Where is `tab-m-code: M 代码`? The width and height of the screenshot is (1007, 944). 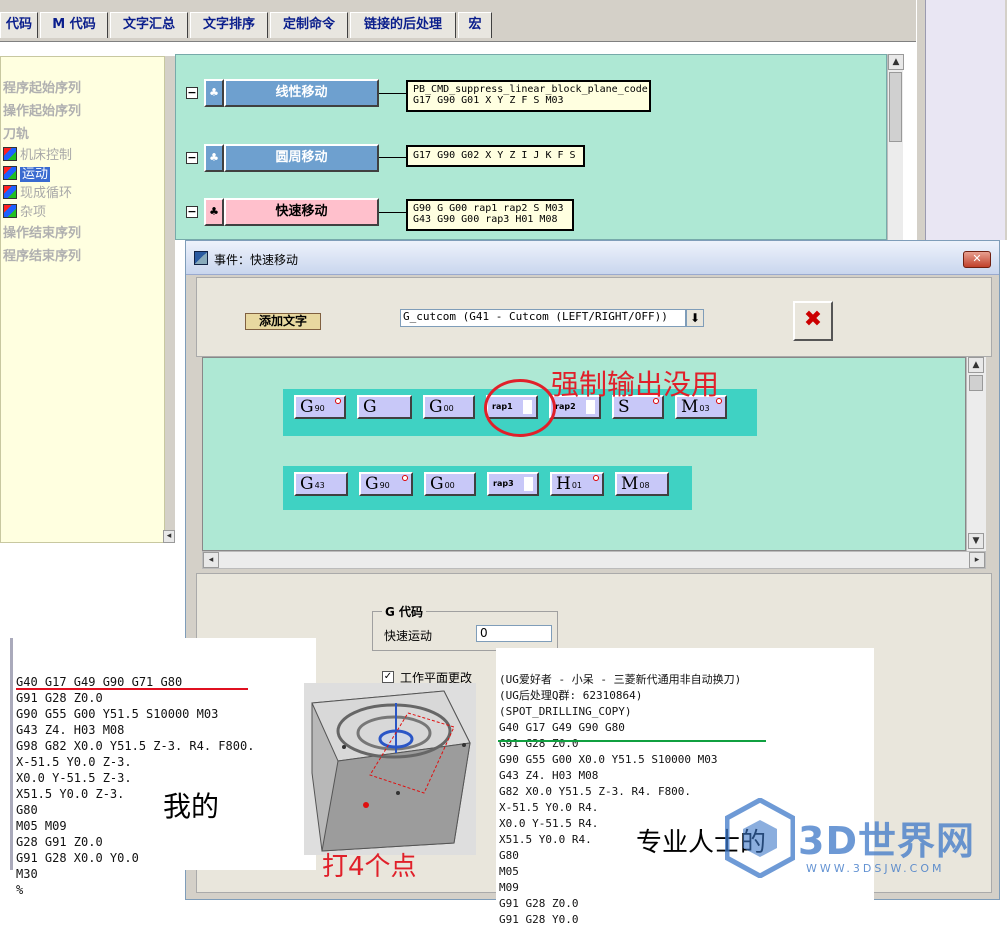 tab-m-code: M 代码 is located at coordinates (74, 25).